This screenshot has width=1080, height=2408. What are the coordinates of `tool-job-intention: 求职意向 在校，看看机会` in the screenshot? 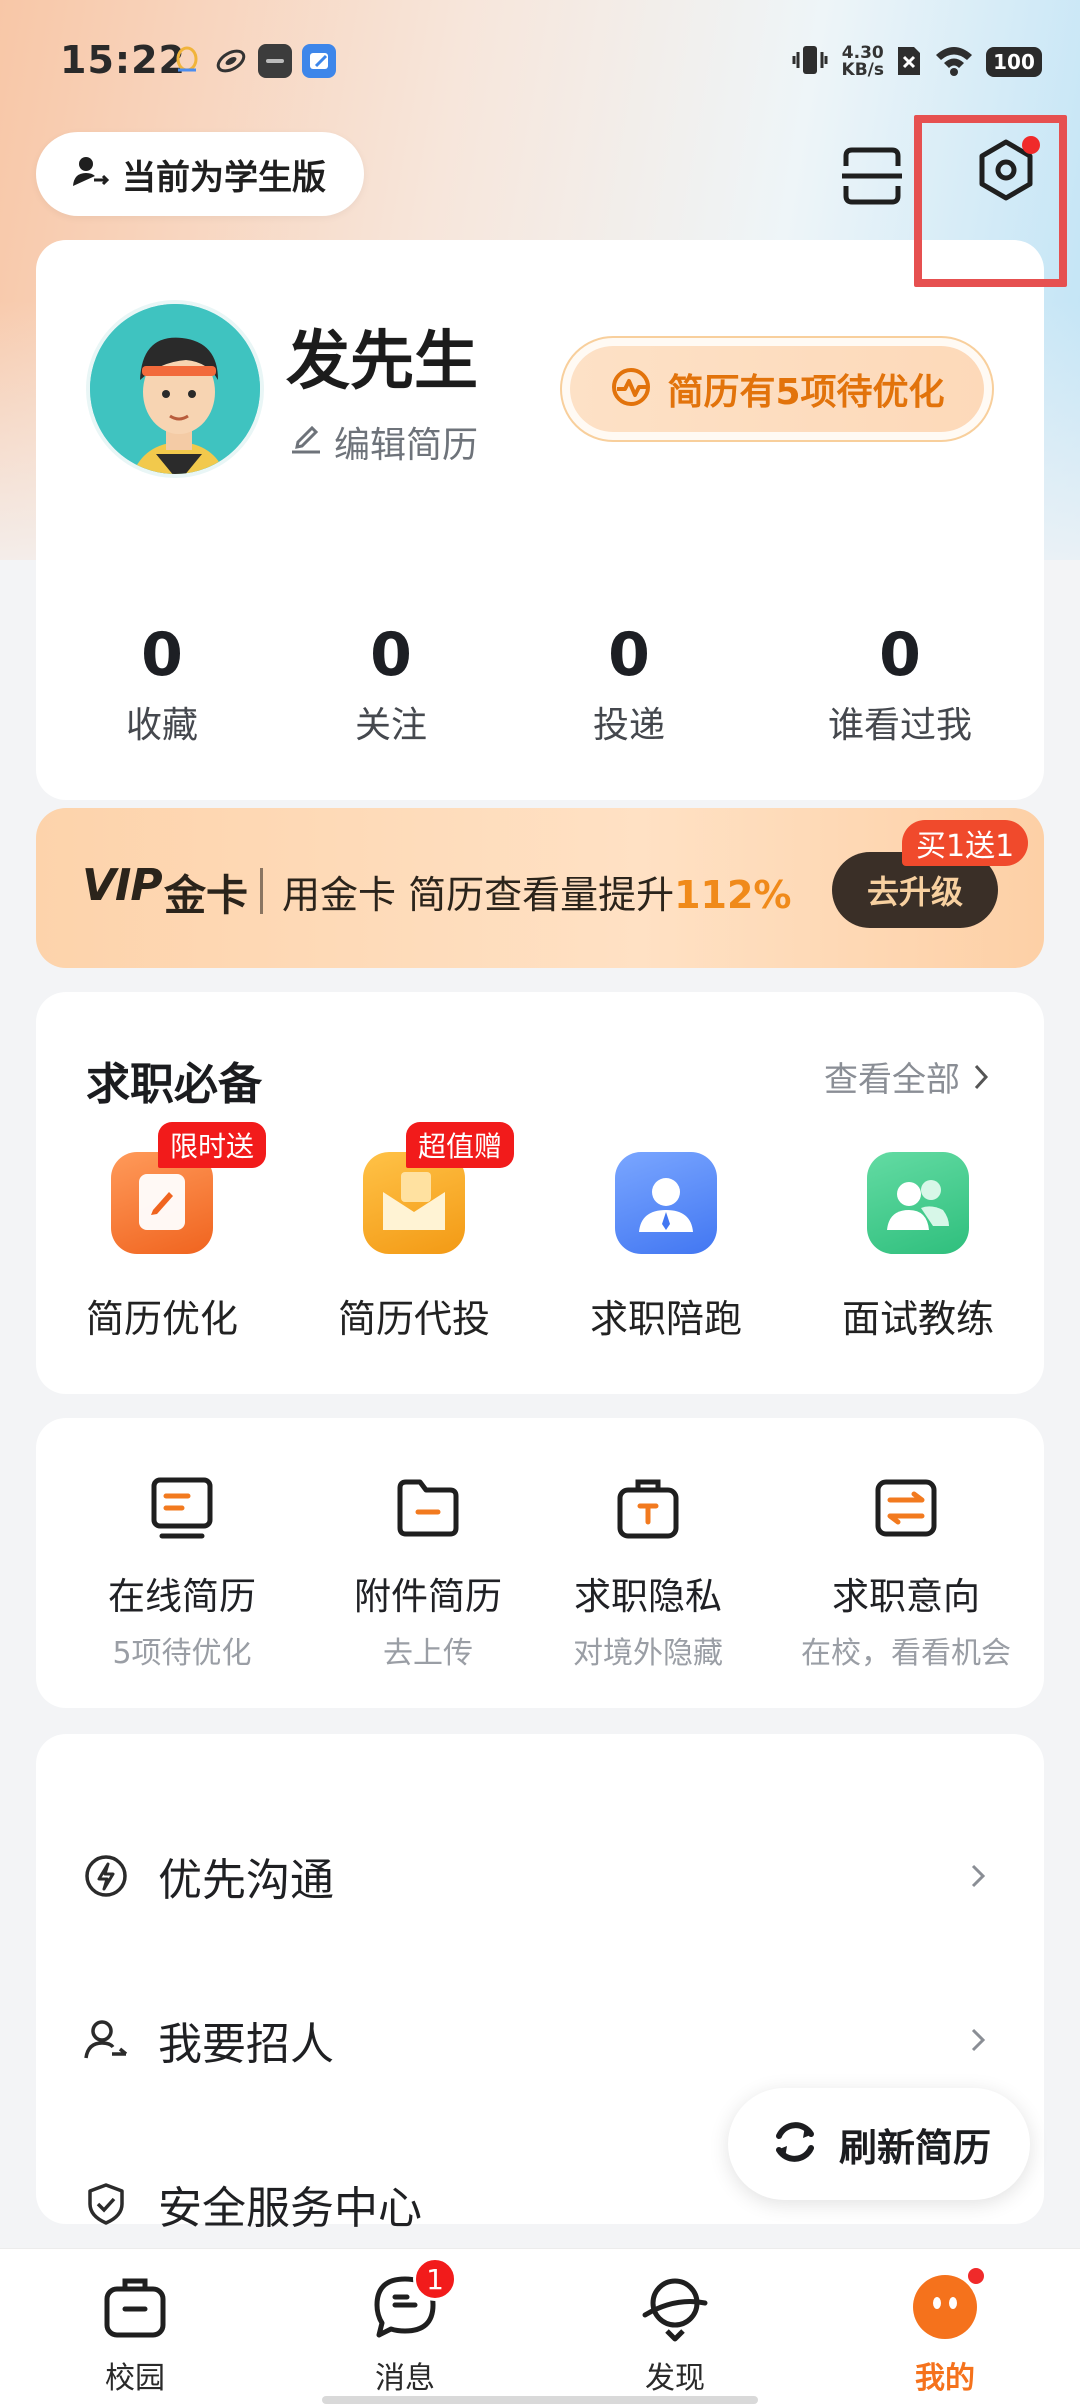 It's located at (906, 1571).